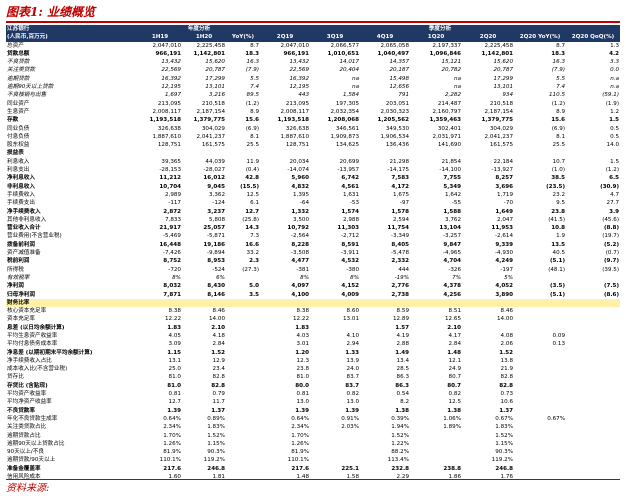 Image resolution: width=626 pixels, height=500 pixels. What do you see at coordinates (72, 303) in the screenshot?
I see `row-label: 财务比率` at bounding box center [72, 303].